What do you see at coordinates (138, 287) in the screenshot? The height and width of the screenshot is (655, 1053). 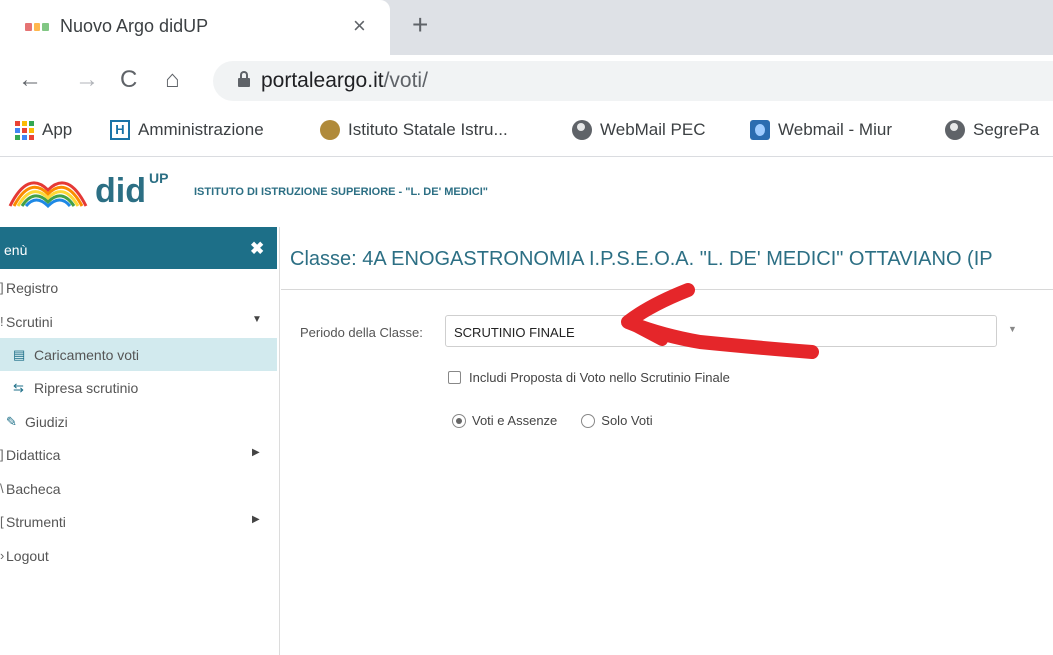 I see `sidebar-item-registro: ] Registro` at bounding box center [138, 287].